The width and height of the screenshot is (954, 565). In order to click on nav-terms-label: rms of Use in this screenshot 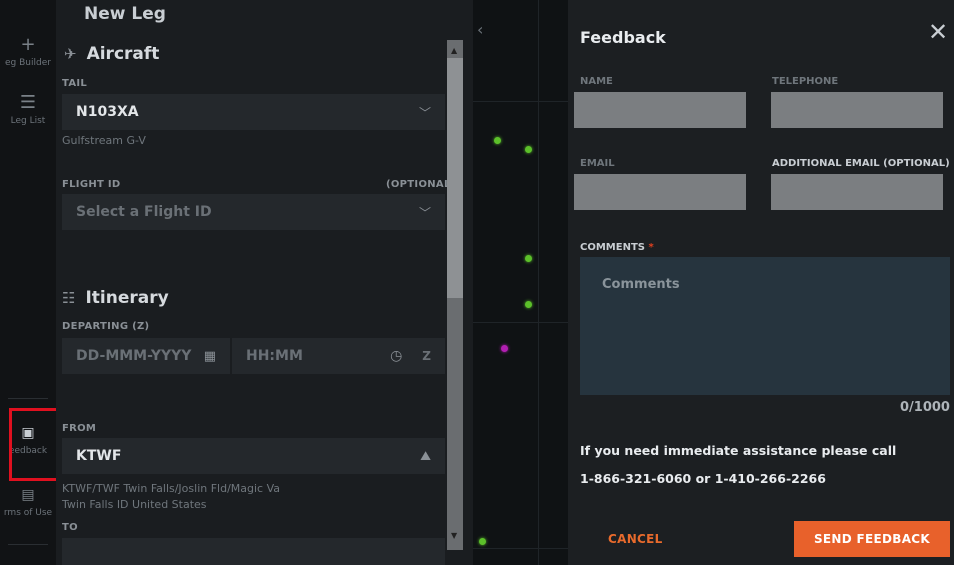, I will do `click(28, 513)`.